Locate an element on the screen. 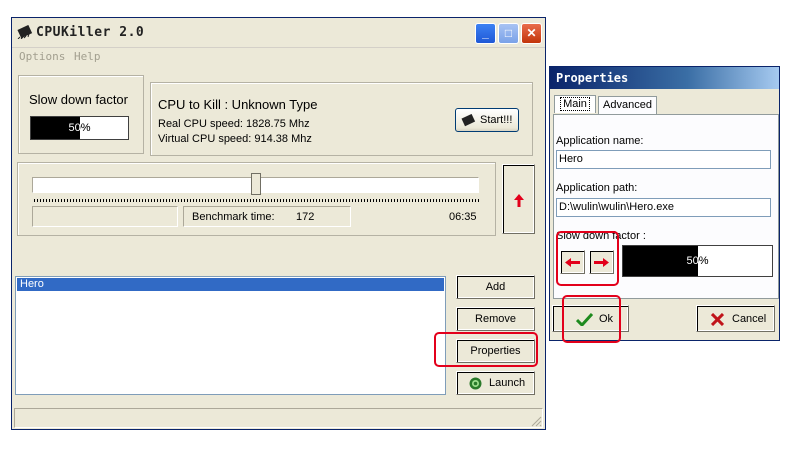 This screenshot has width=800, height=450. list-item: Hero is located at coordinates (230, 284).